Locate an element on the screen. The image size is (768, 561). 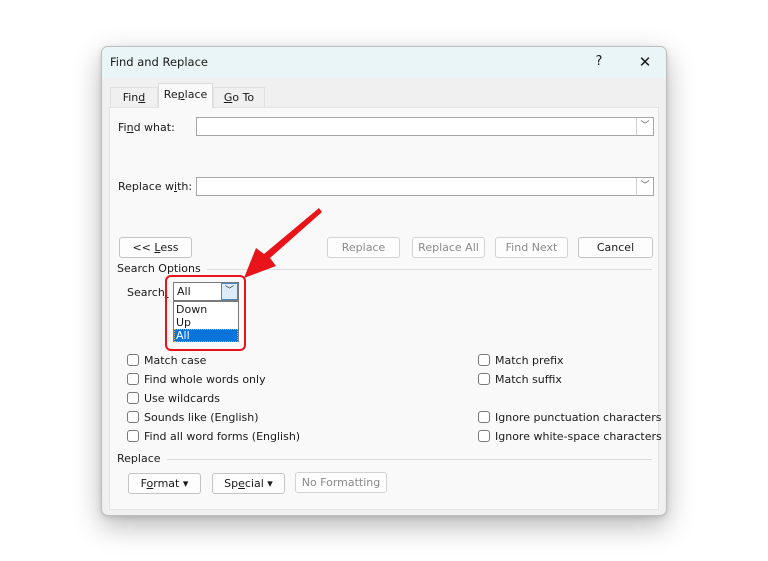
checkbox-label: Match suffix is located at coordinates (528, 379).